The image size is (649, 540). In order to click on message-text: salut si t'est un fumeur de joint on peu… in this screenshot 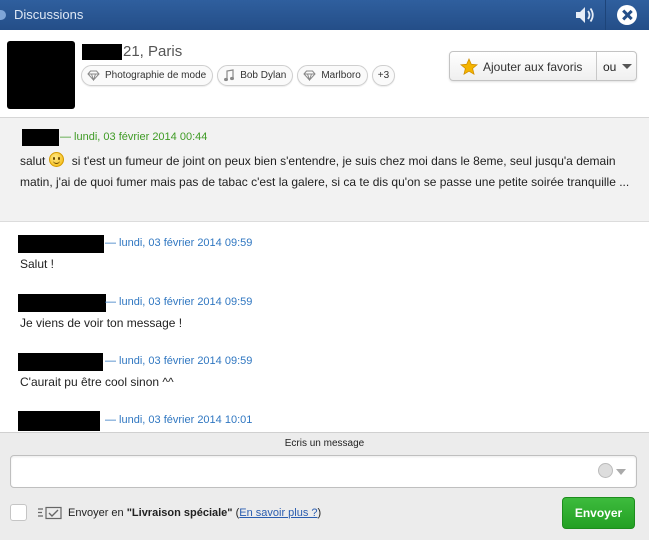, I will do `click(326, 172)`.